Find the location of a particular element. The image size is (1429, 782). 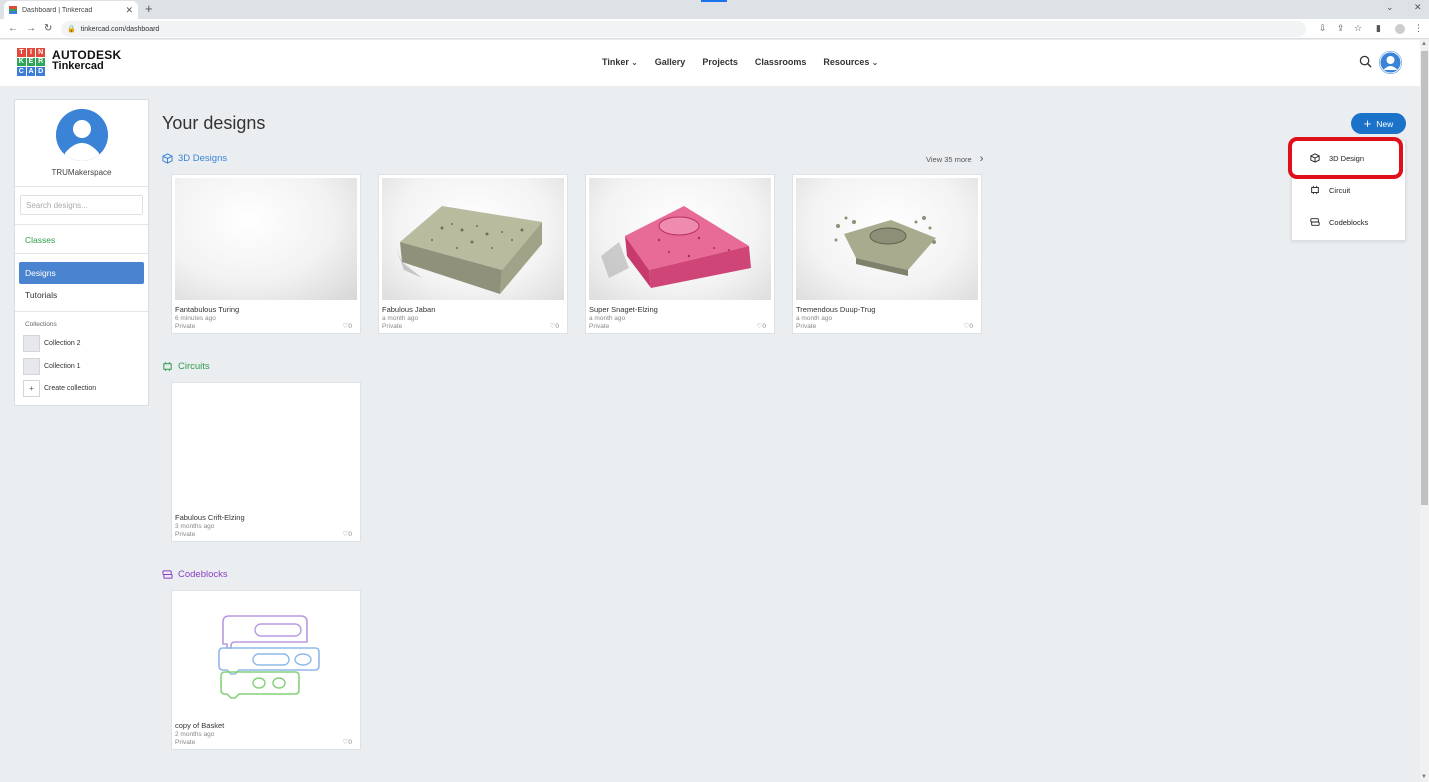

share-icon: ⇪ is located at coordinates (1341, 28).